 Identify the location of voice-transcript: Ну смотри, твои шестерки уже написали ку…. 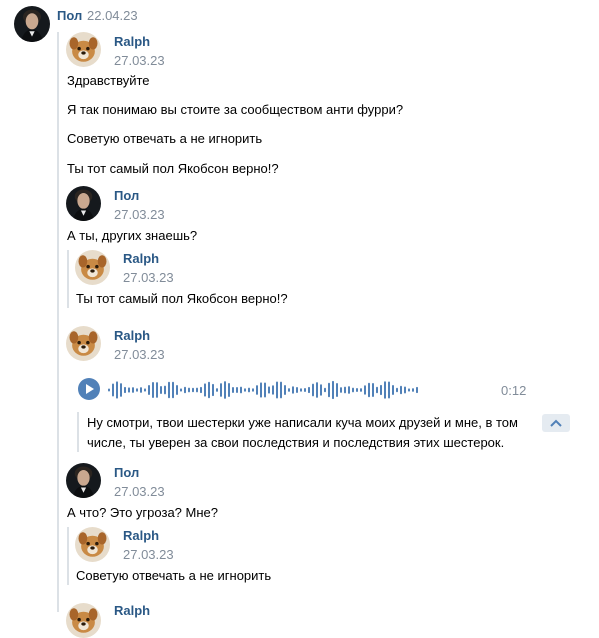
(302, 432).